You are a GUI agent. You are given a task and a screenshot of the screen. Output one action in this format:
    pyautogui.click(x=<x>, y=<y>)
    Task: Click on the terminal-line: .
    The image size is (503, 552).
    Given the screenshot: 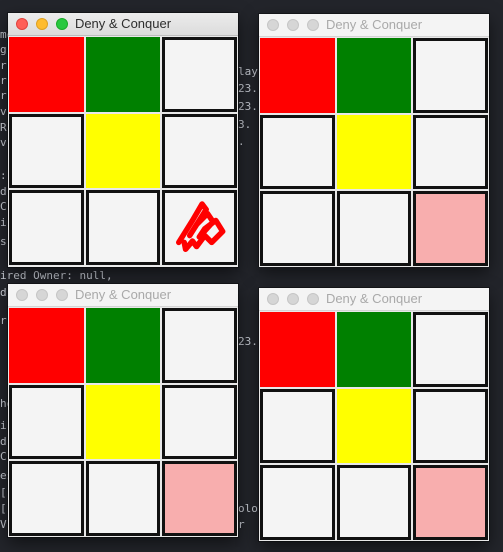 What is the action you would take?
    pyautogui.click(x=241, y=141)
    